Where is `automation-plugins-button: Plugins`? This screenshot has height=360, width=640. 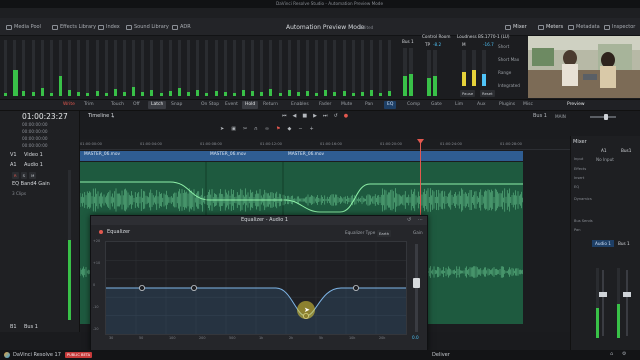 automation-plugins-button: Plugins is located at coordinates (507, 105).